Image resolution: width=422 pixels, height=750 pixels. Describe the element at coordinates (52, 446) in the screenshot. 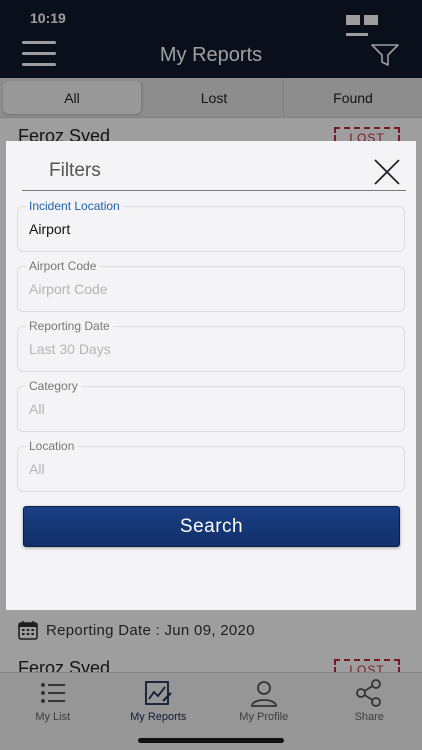

I see `field-label: Location` at that location.